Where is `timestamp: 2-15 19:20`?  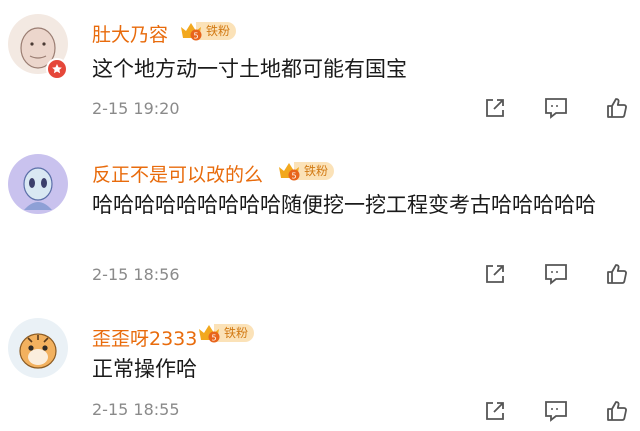
timestamp: 2-15 19:20 is located at coordinates (136, 108).